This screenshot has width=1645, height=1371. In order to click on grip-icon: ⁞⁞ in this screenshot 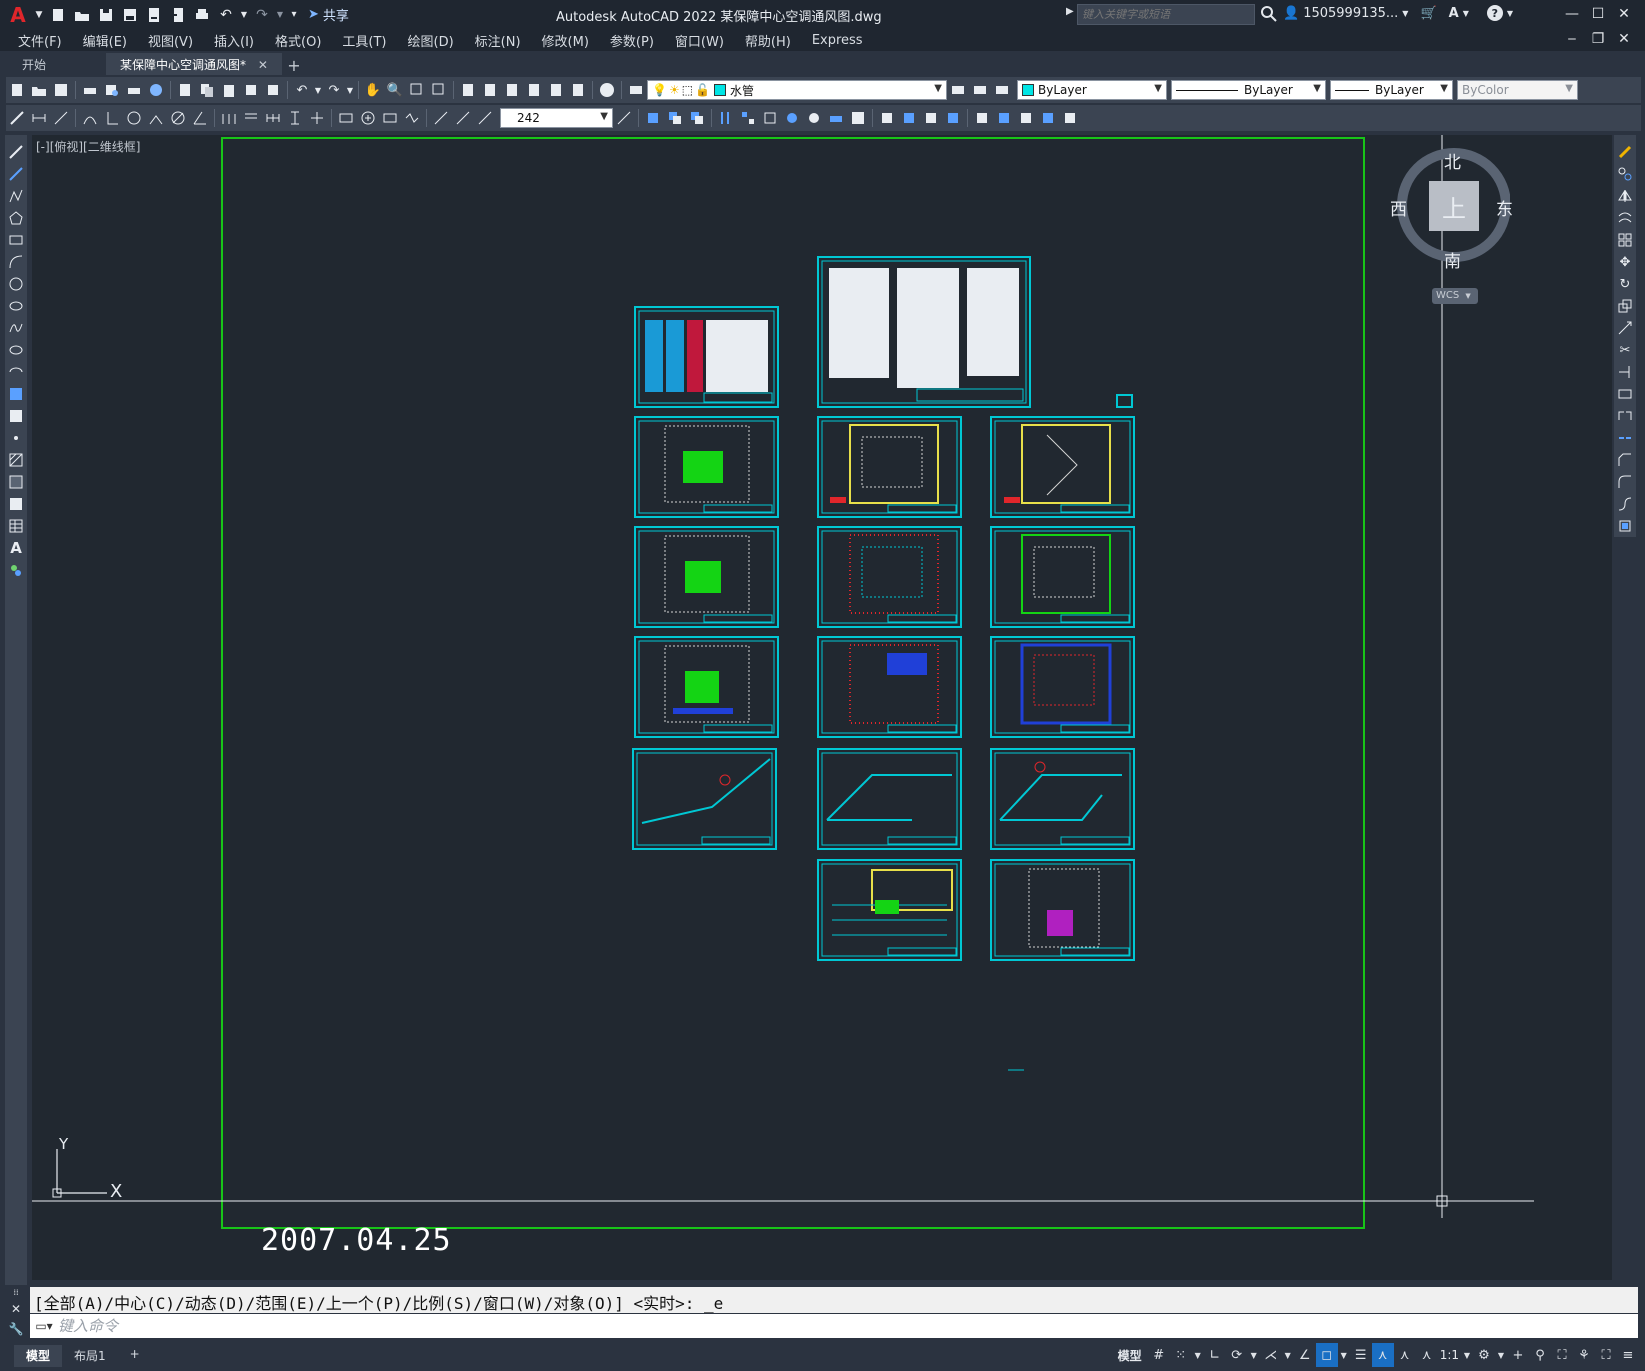, I will do `click(15, 1292)`.